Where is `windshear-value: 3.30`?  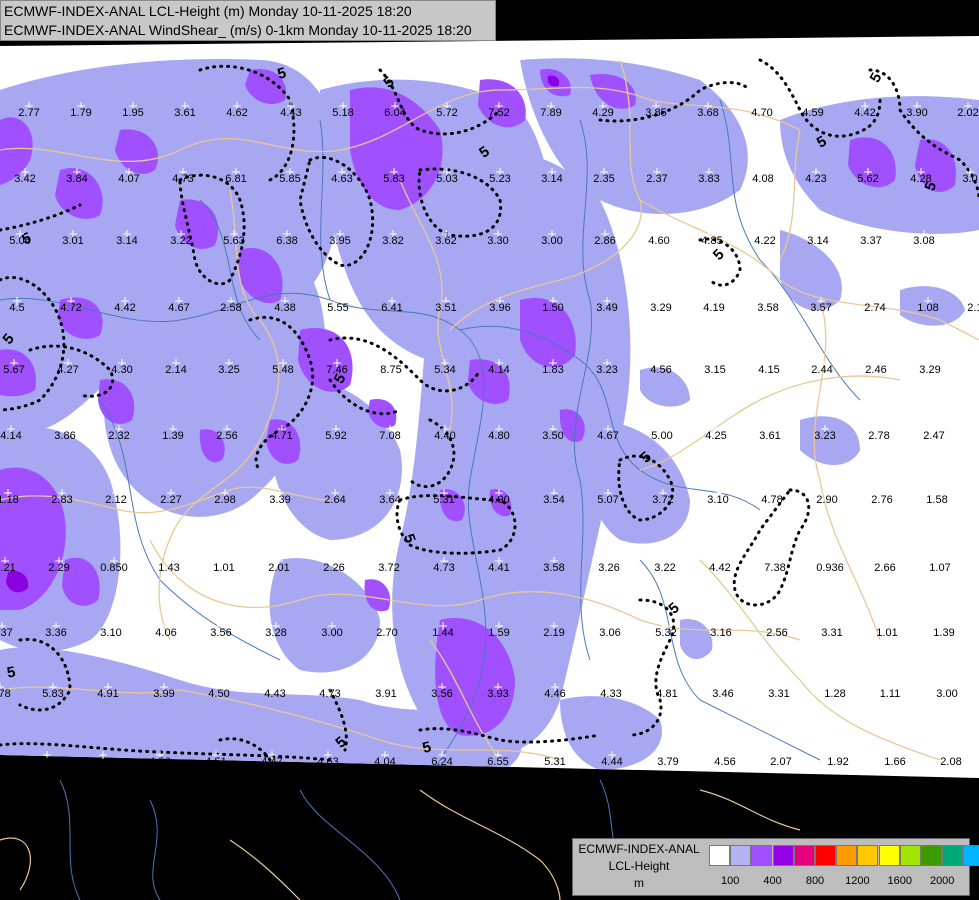 windshear-value: 3.30 is located at coordinates (497, 241).